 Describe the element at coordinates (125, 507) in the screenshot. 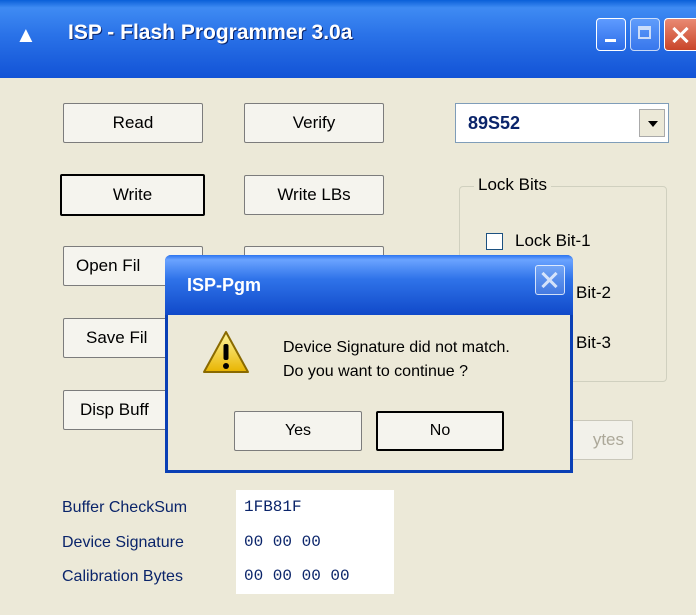

I see `buffer-checksum-label: Buffer CheckSum` at that location.